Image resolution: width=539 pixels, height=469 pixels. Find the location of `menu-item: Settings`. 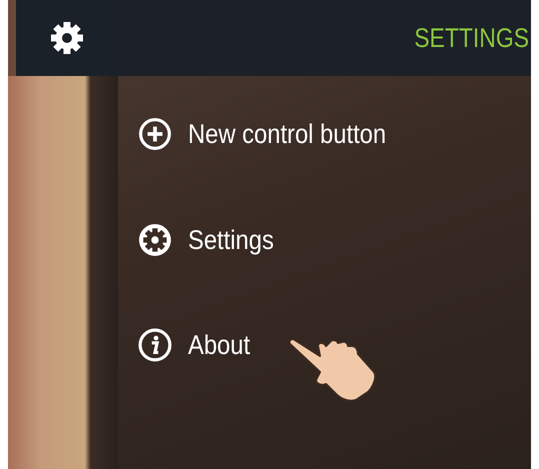

menu-item: Settings is located at coordinates (334, 240).